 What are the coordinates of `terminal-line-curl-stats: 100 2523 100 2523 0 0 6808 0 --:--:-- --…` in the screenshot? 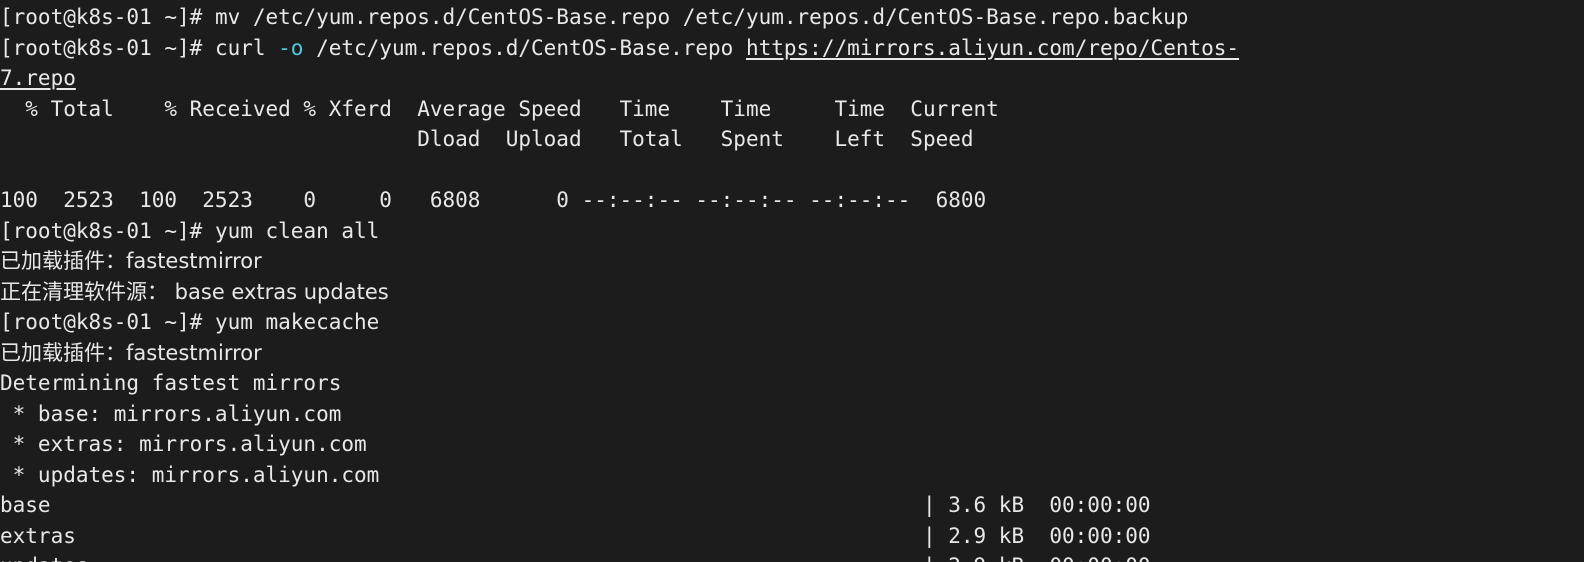 It's located at (792, 200).